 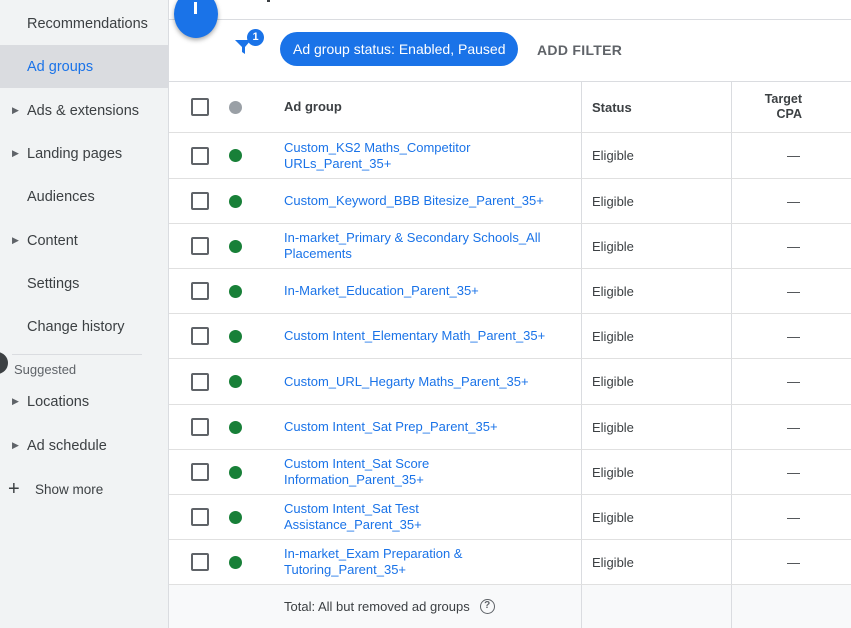 I want to click on sidebar-item-audiences: Audiences, so click(x=84, y=196).